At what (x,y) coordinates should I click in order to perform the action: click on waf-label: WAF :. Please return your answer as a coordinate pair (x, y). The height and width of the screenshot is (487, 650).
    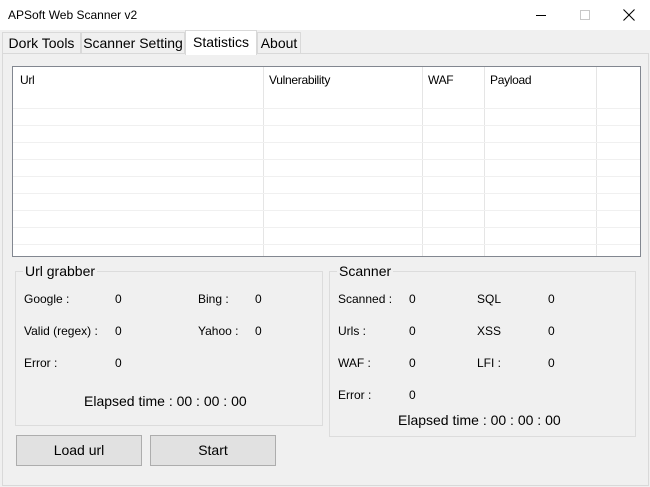
    Looking at the image, I should click on (354, 363).